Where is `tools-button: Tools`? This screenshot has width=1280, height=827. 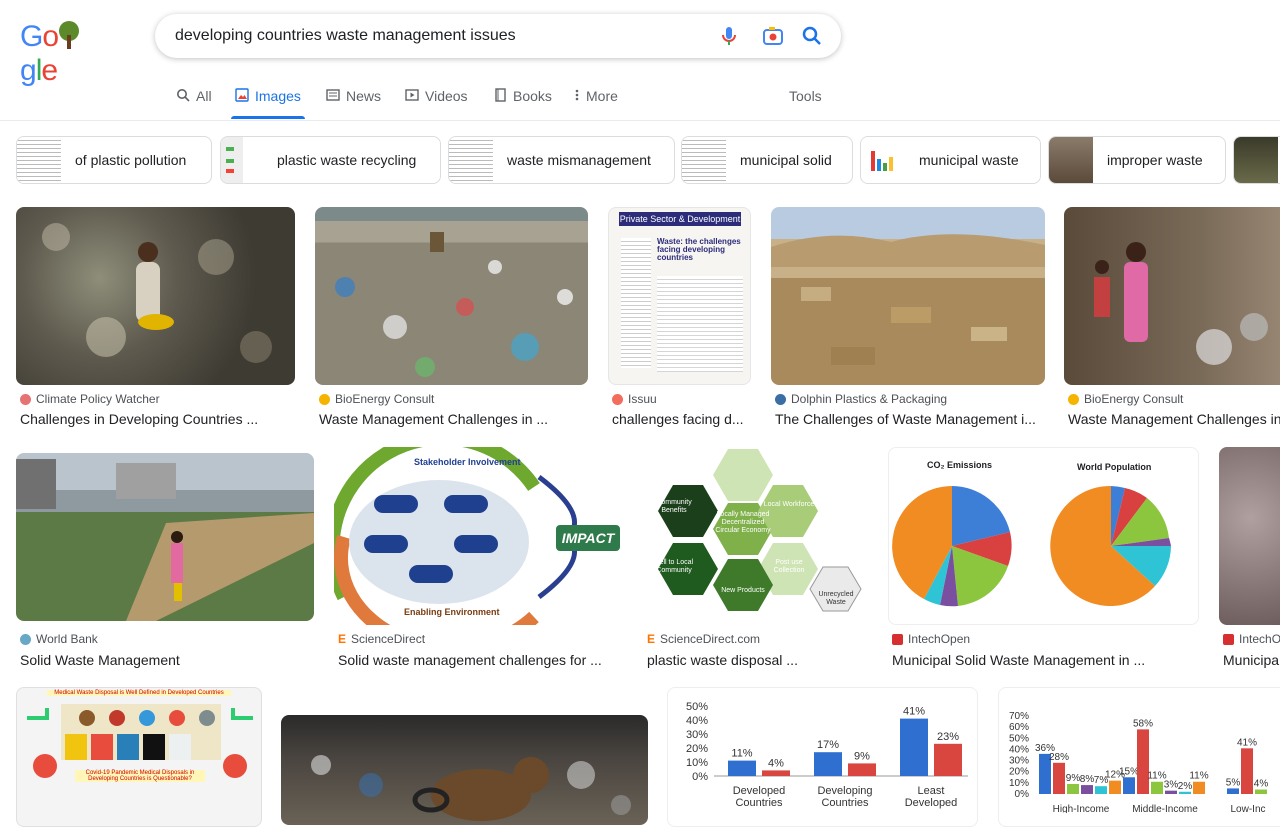
tools-button: Tools is located at coordinates (805, 103).